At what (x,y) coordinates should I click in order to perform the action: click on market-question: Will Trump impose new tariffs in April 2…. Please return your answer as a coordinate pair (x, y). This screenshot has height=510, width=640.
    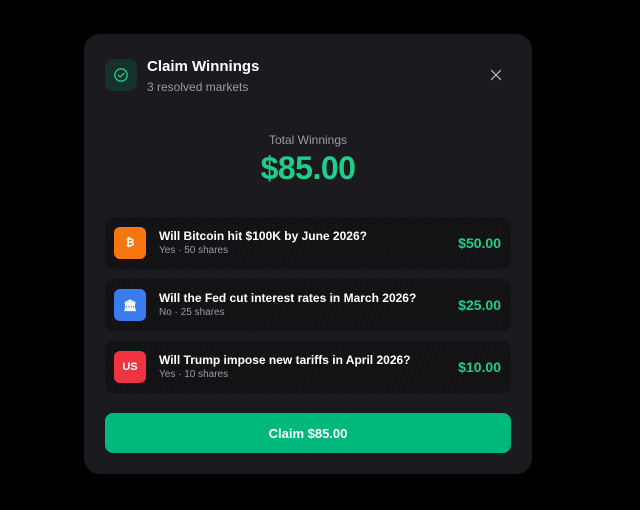
    Looking at the image, I should click on (285, 360).